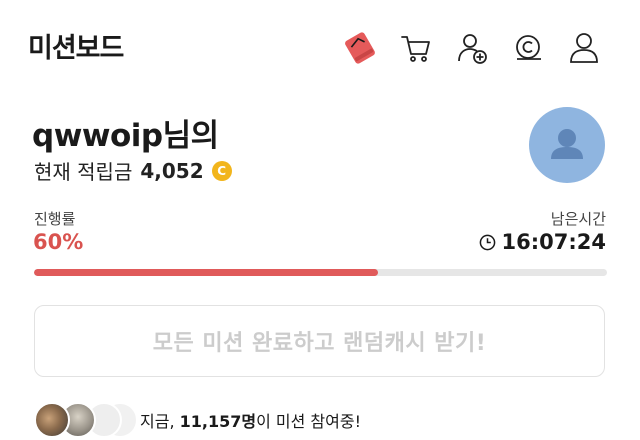  Describe the element at coordinates (416, 48) in the screenshot. I see `cart-icon` at that location.